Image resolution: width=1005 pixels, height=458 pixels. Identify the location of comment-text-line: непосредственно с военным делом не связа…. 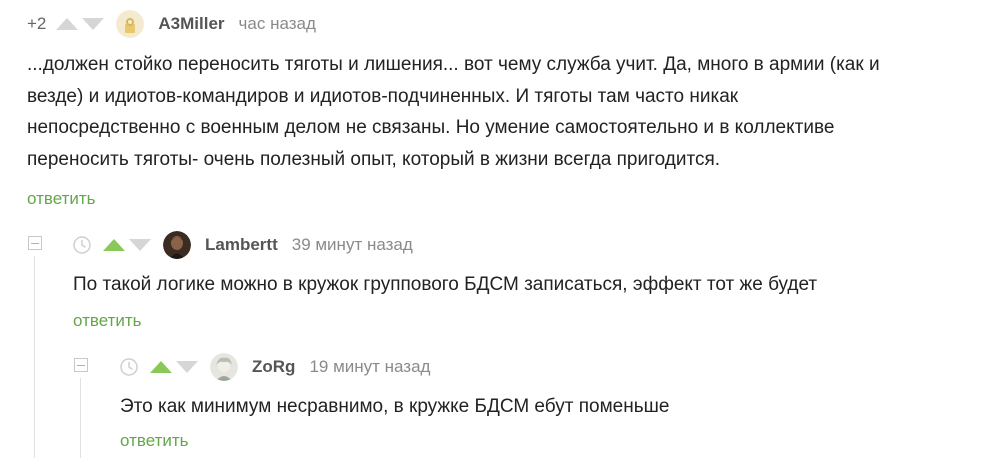
(431, 127).